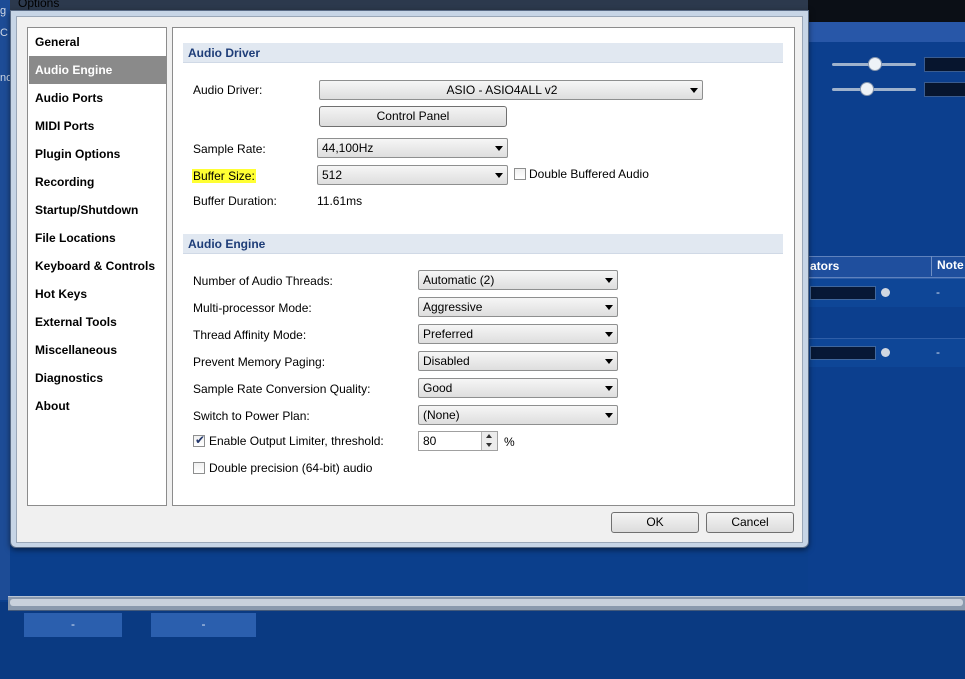 Image resolution: width=965 pixels, height=679 pixels. I want to click on pan-slider-track, so click(874, 89).